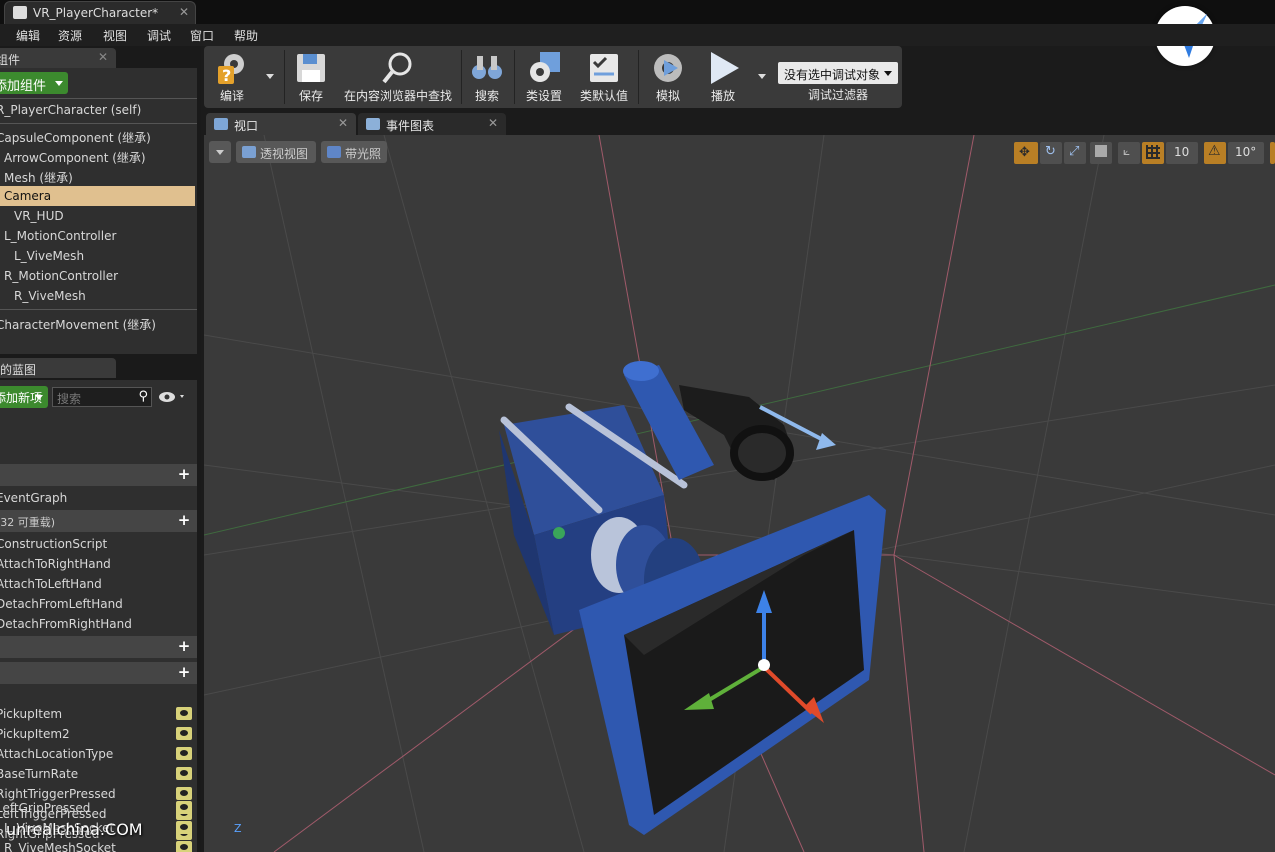  I want to click on debug-object-select: 没有选中调试对象, so click(838, 73).